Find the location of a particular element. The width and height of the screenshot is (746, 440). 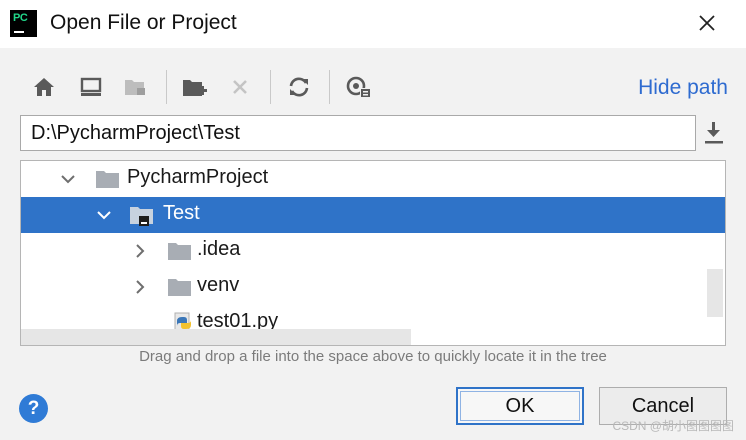

hide-path-link: Hide path is located at coordinates (683, 88).